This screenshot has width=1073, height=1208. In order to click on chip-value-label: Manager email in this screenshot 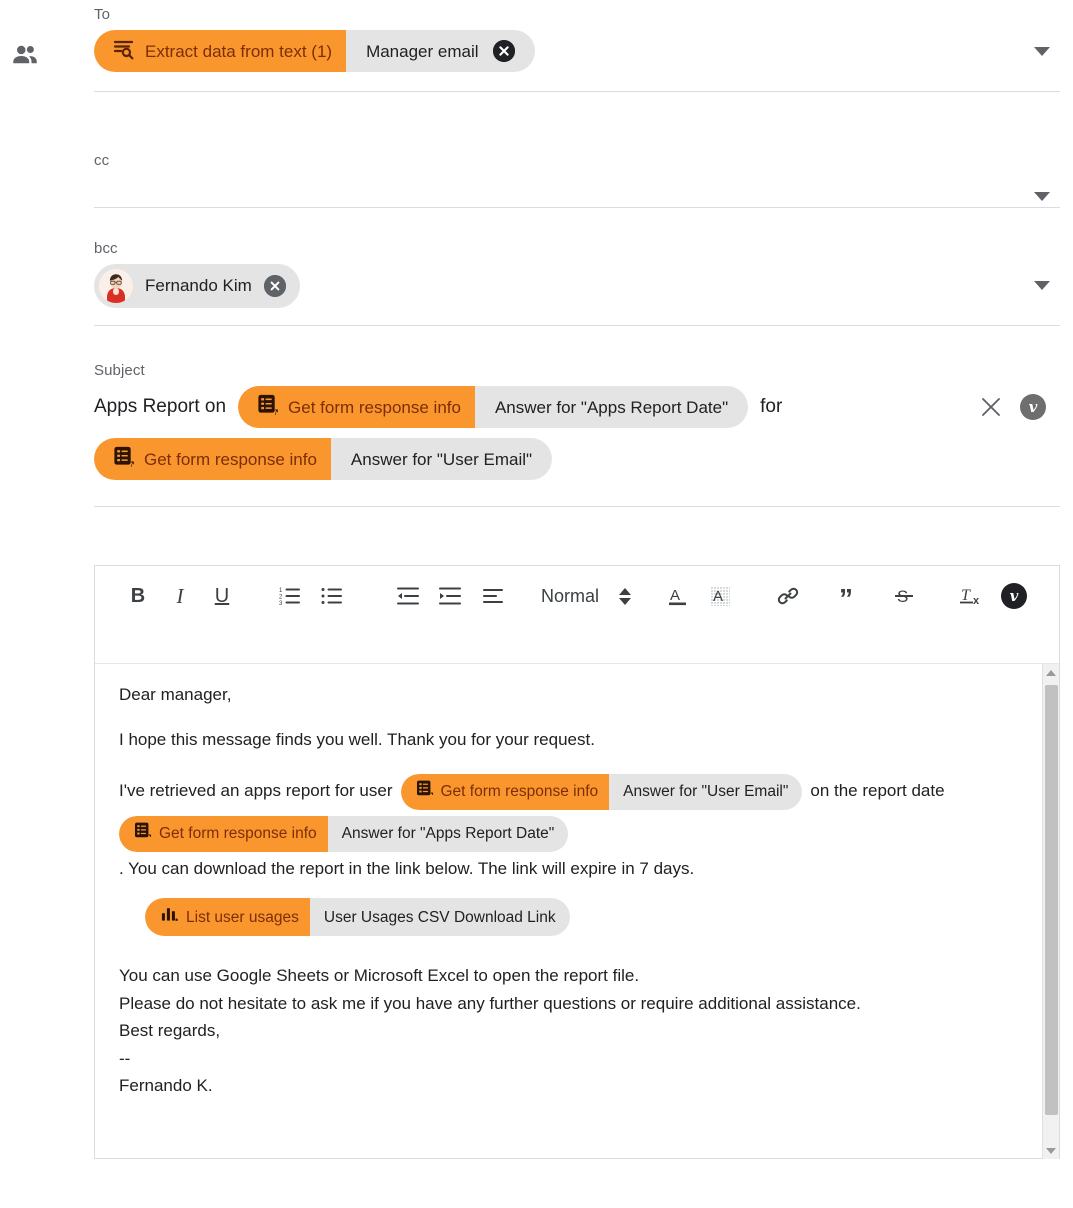, I will do `click(422, 51)`.